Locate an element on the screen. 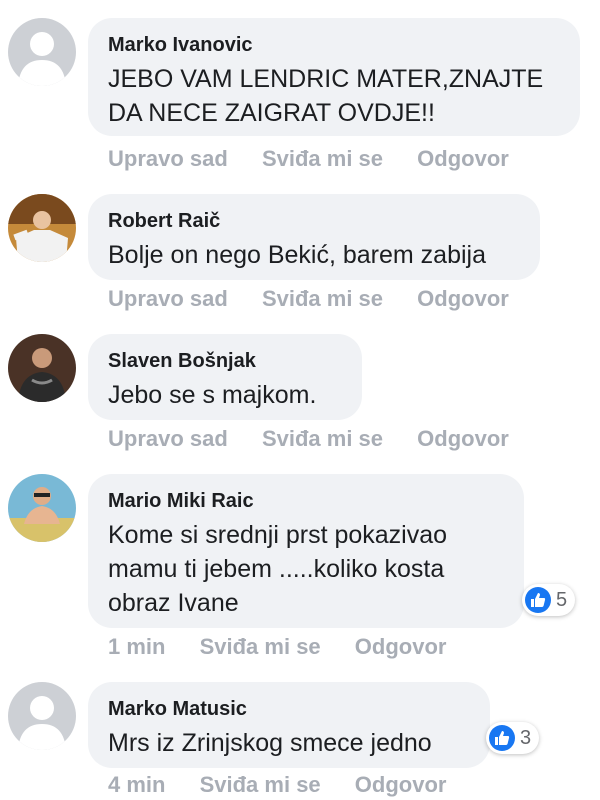  comment-text: Bolje on nego Bekić, barem zabija is located at coordinates (297, 255).